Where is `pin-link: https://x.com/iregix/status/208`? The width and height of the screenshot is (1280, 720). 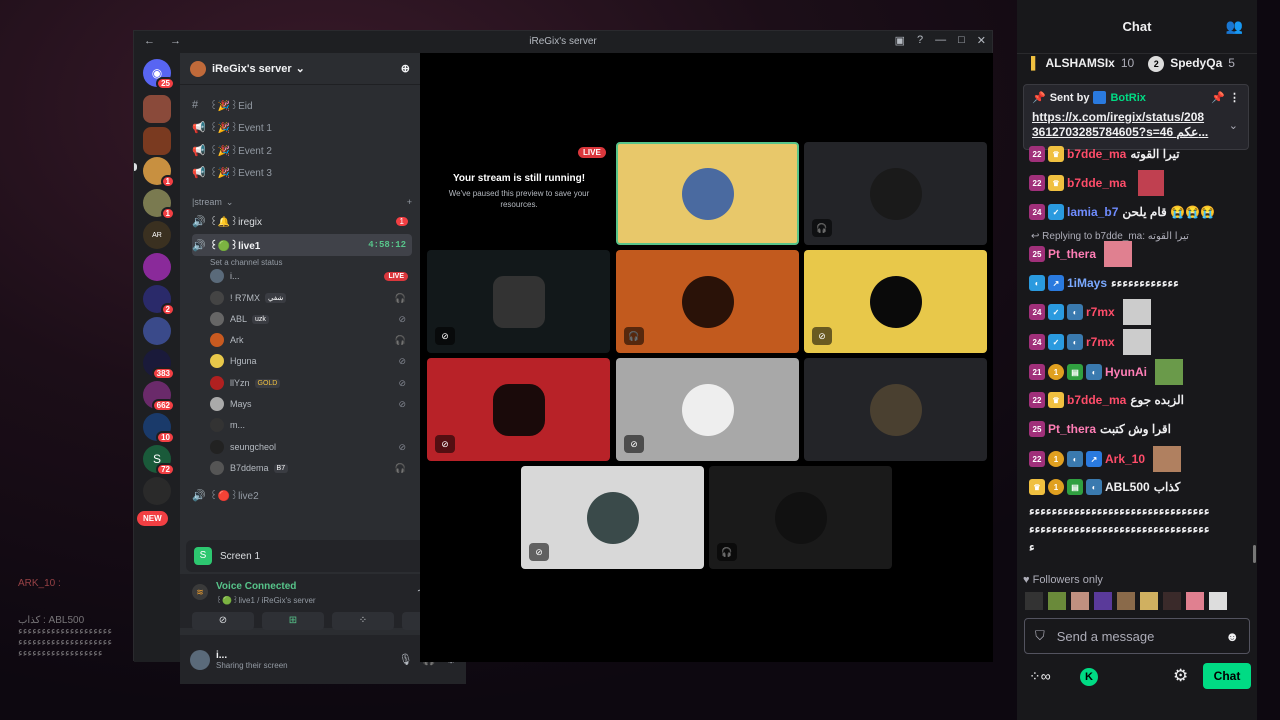 pin-link: https://x.com/iregix/status/208 is located at coordinates (1136, 117).